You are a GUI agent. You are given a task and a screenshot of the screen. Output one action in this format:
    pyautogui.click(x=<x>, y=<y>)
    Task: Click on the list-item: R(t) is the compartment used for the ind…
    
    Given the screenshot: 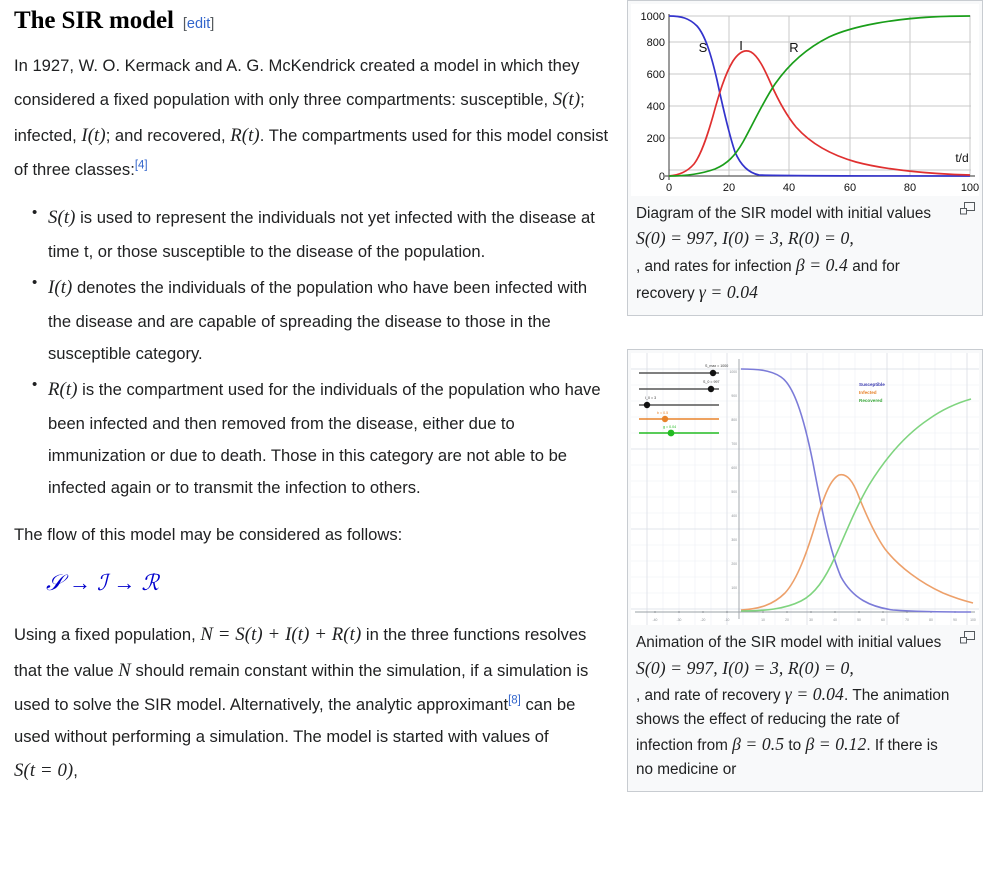 What is the action you would take?
    pyautogui.click(x=323, y=437)
    